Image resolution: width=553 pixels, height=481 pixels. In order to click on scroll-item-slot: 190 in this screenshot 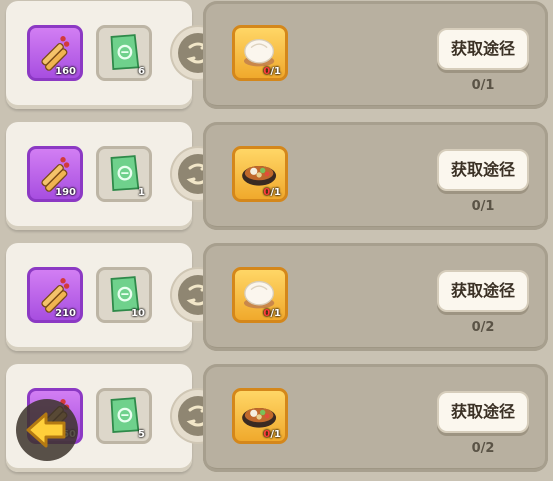, I will do `click(55, 174)`.